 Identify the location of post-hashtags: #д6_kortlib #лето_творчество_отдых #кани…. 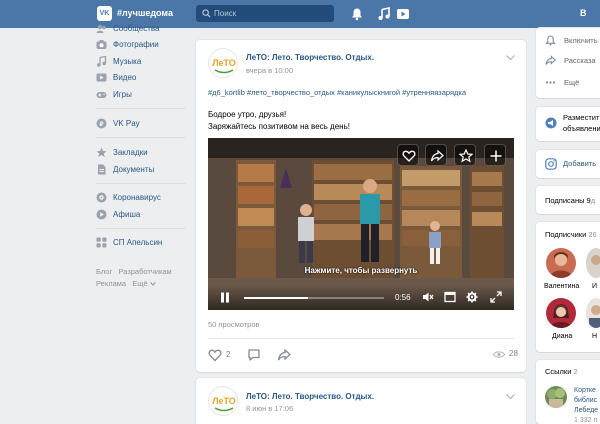
(337, 92).